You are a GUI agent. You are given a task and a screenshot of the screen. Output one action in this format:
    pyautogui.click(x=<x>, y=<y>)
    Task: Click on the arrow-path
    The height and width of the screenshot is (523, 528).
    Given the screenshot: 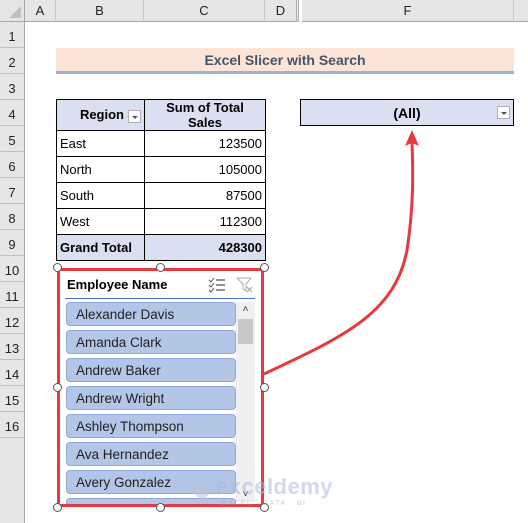 What is the action you would take?
    pyautogui.click(x=339, y=258)
    